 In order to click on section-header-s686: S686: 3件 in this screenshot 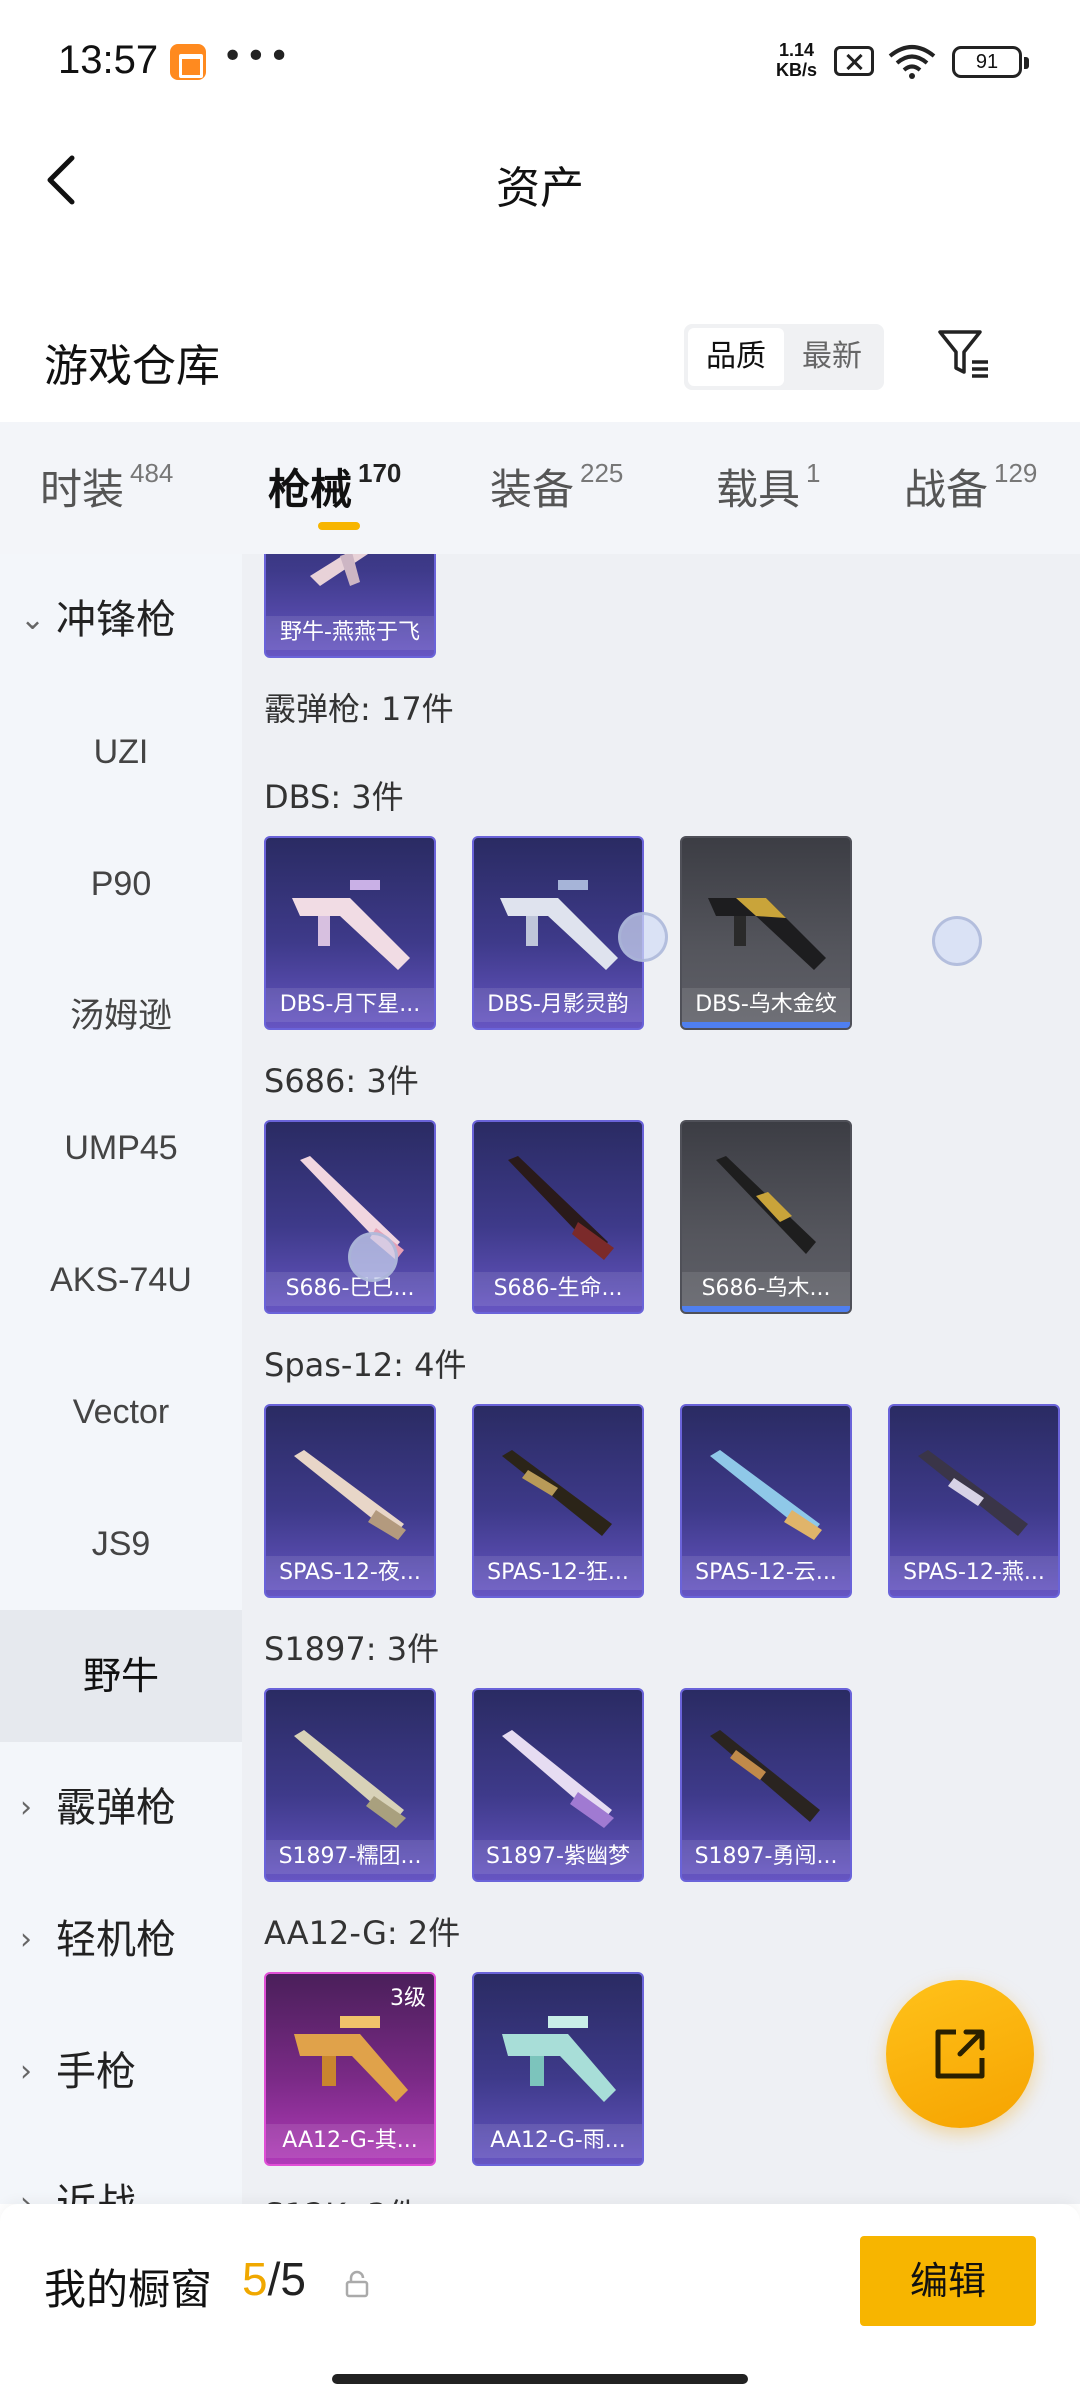, I will do `click(341, 1081)`.